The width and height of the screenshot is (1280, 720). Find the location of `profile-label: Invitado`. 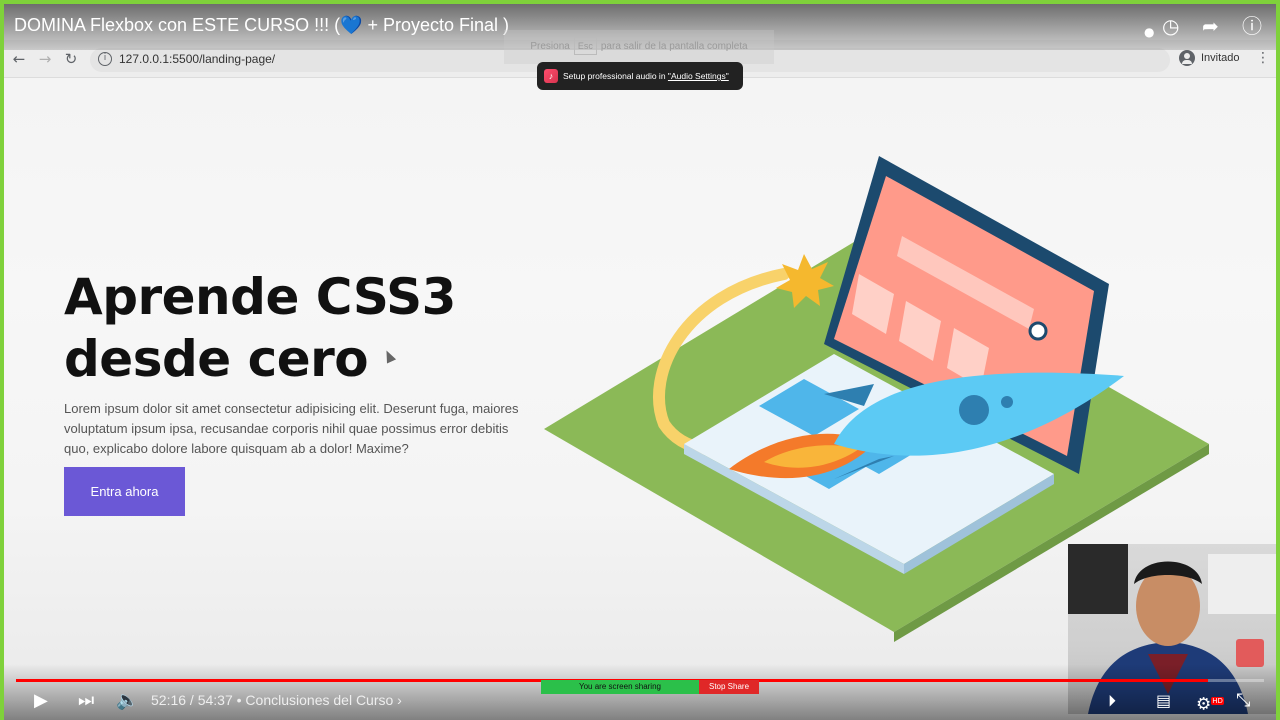

profile-label: Invitado is located at coordinates (1220, 57).